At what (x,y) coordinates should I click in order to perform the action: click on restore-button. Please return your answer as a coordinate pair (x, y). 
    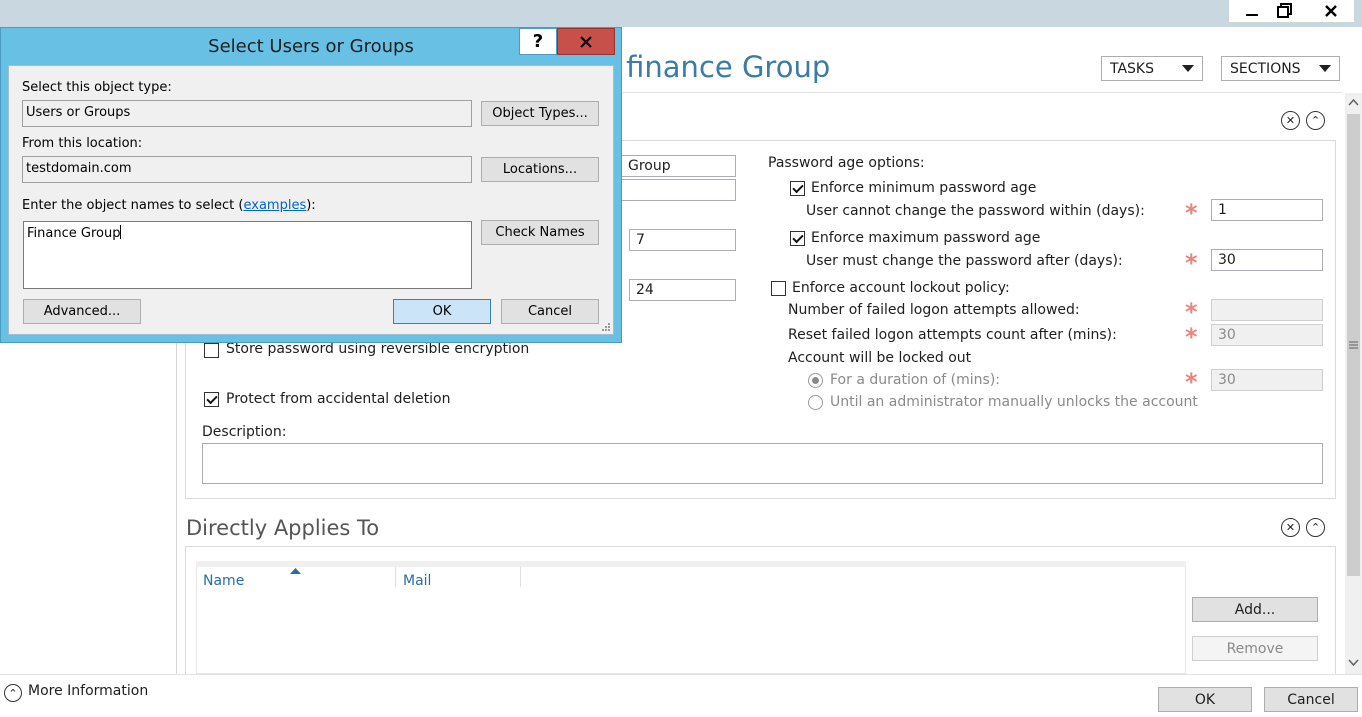
    Looking at the image, I should click on (1285, 11).